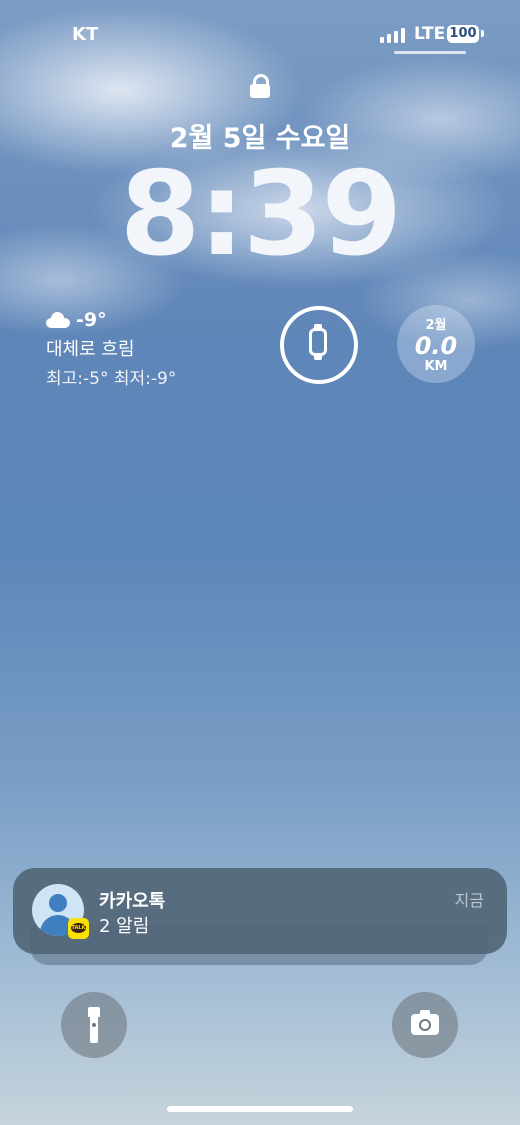  I want to click on weather-widget: -9° 대체로 흐림 최고:-5° 최저:-9°, so click(111, 349).